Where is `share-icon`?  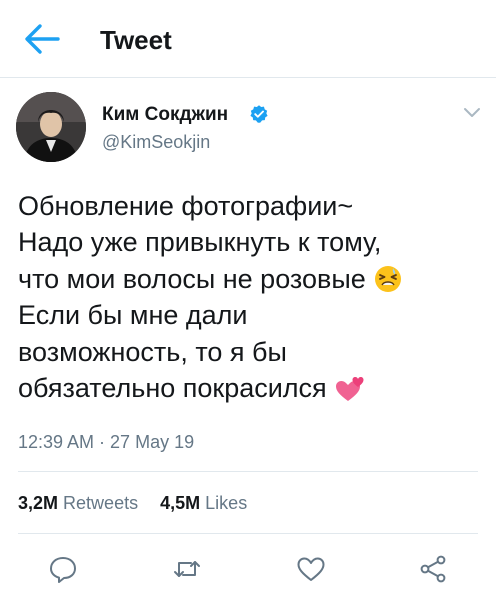 share-icon is located at coordinates (433, 569).